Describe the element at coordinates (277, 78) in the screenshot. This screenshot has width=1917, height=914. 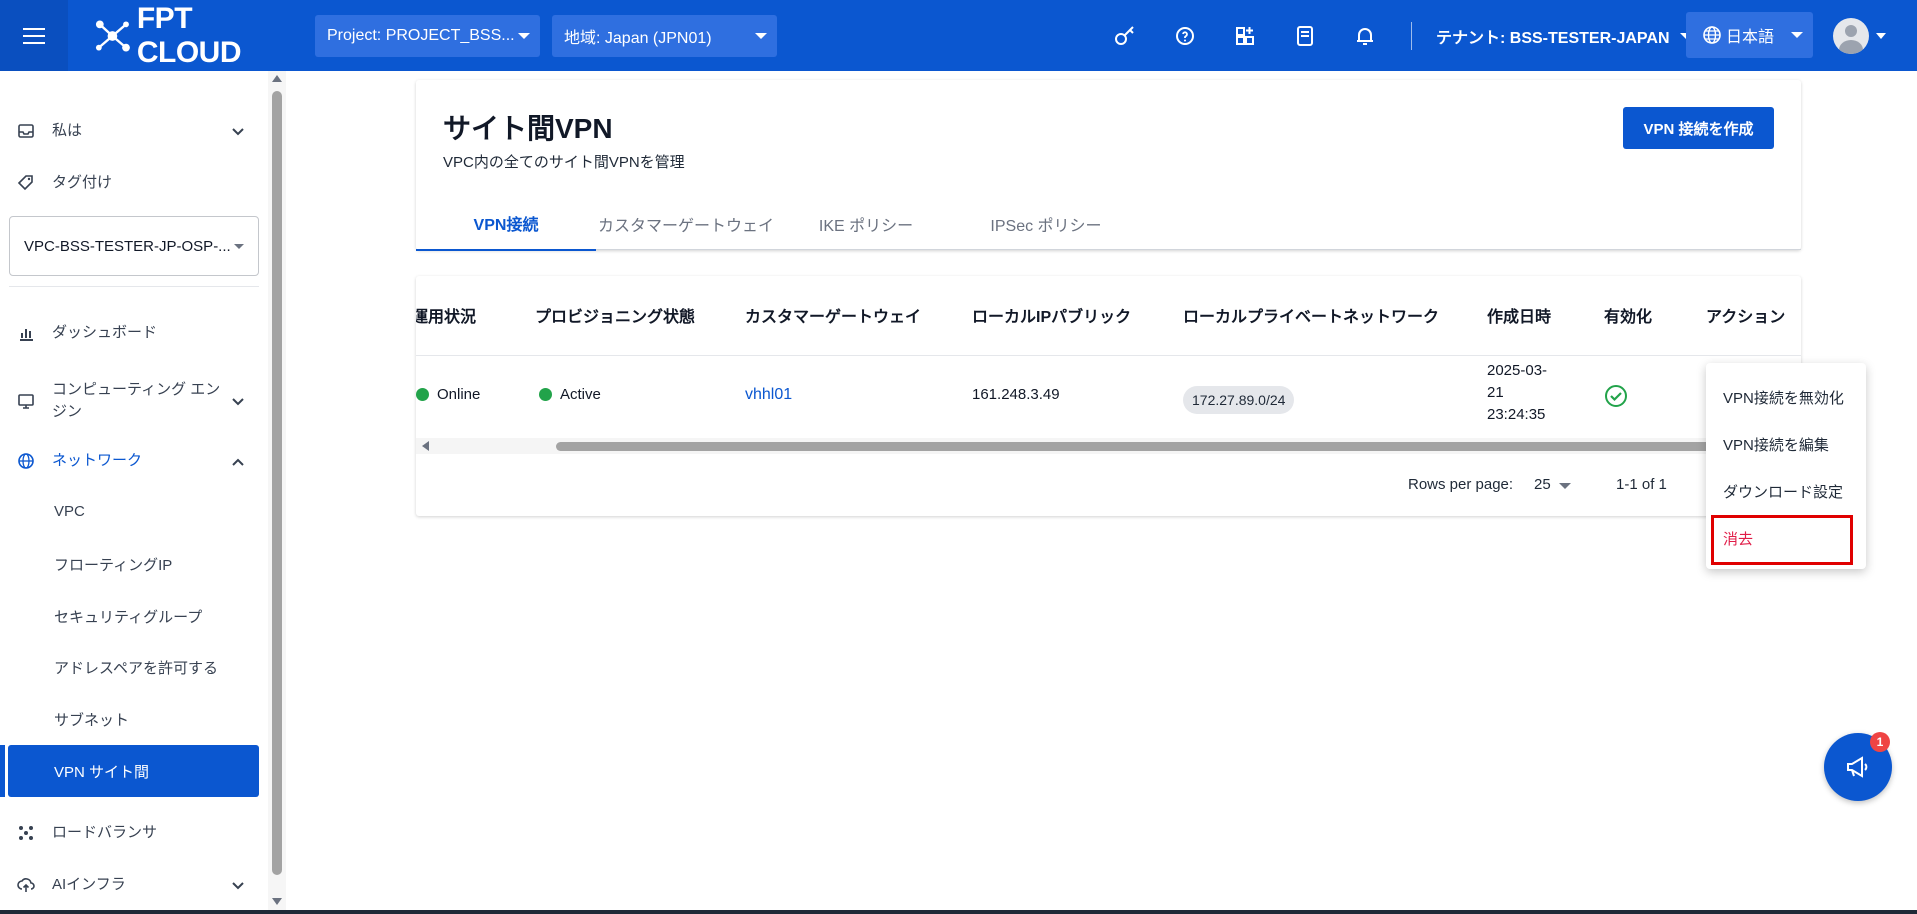
I see `scroll-up-arrow-icon` at that location.